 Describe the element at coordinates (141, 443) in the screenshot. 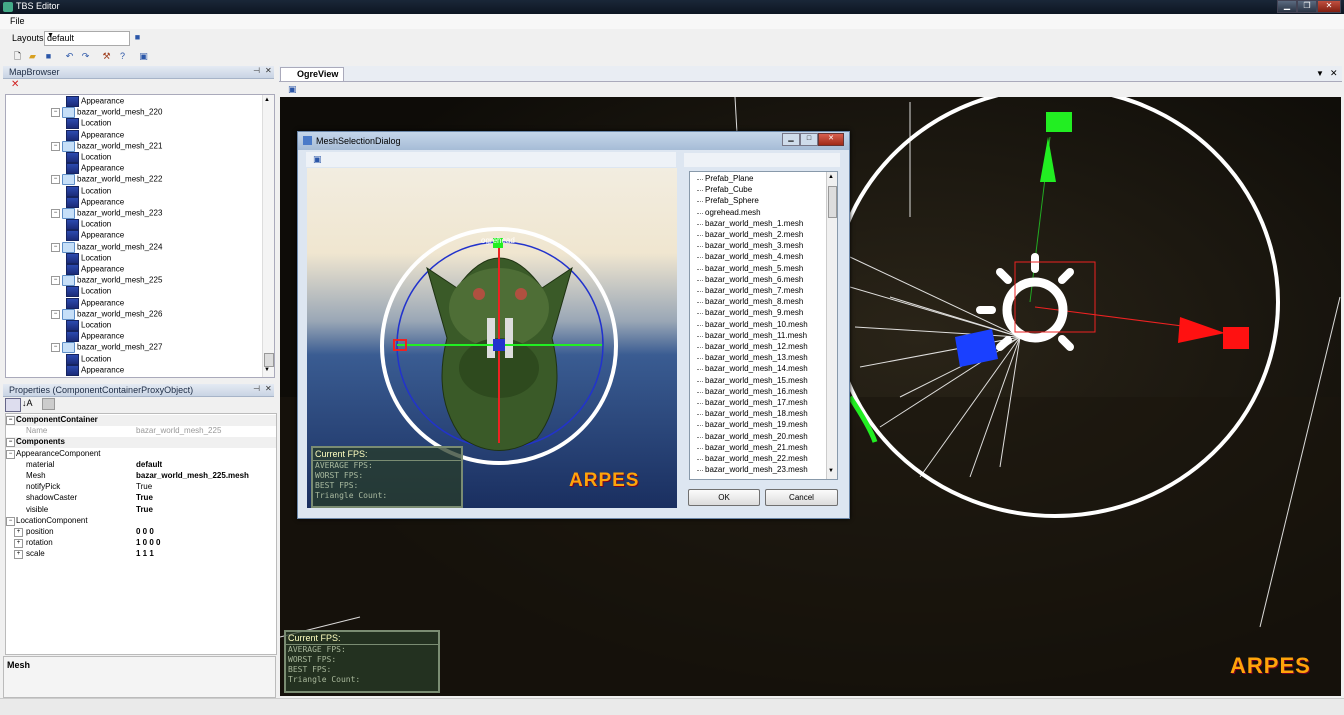

I see `property-row: − Components` at that location.